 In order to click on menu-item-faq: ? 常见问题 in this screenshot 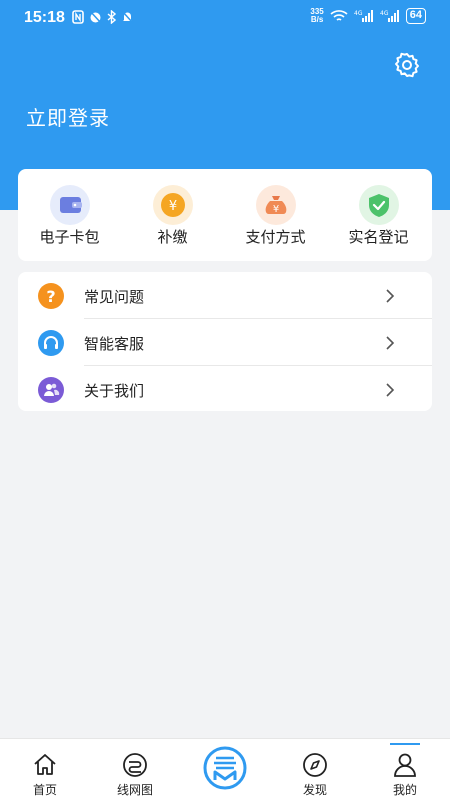, I will do `click(225, 295)`.